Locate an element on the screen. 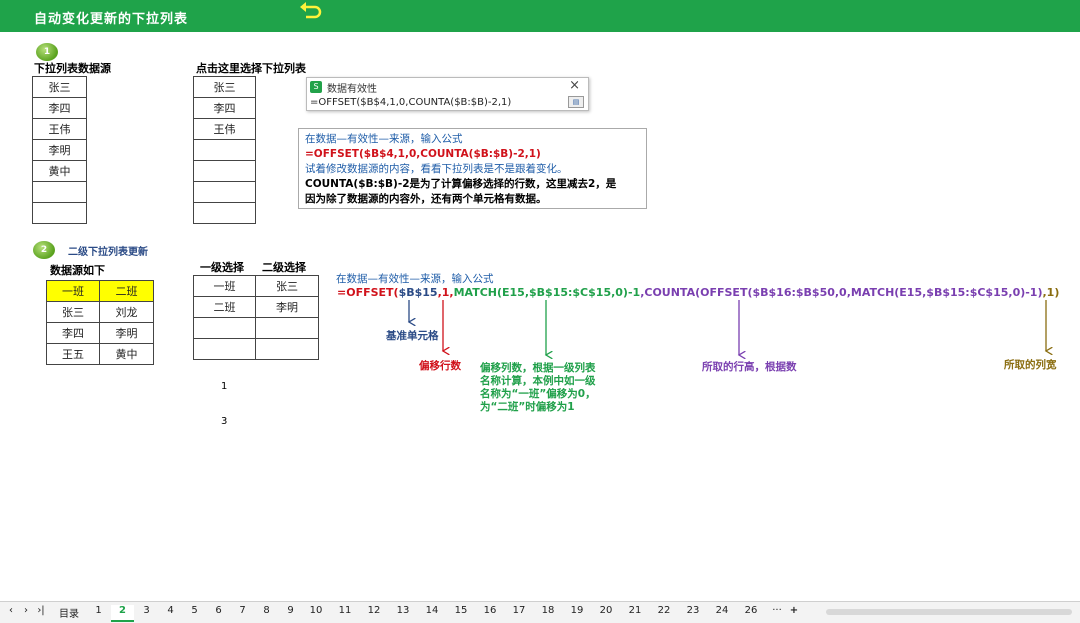  tab-nav-button: ‹ is located at coordinates (11, 610).